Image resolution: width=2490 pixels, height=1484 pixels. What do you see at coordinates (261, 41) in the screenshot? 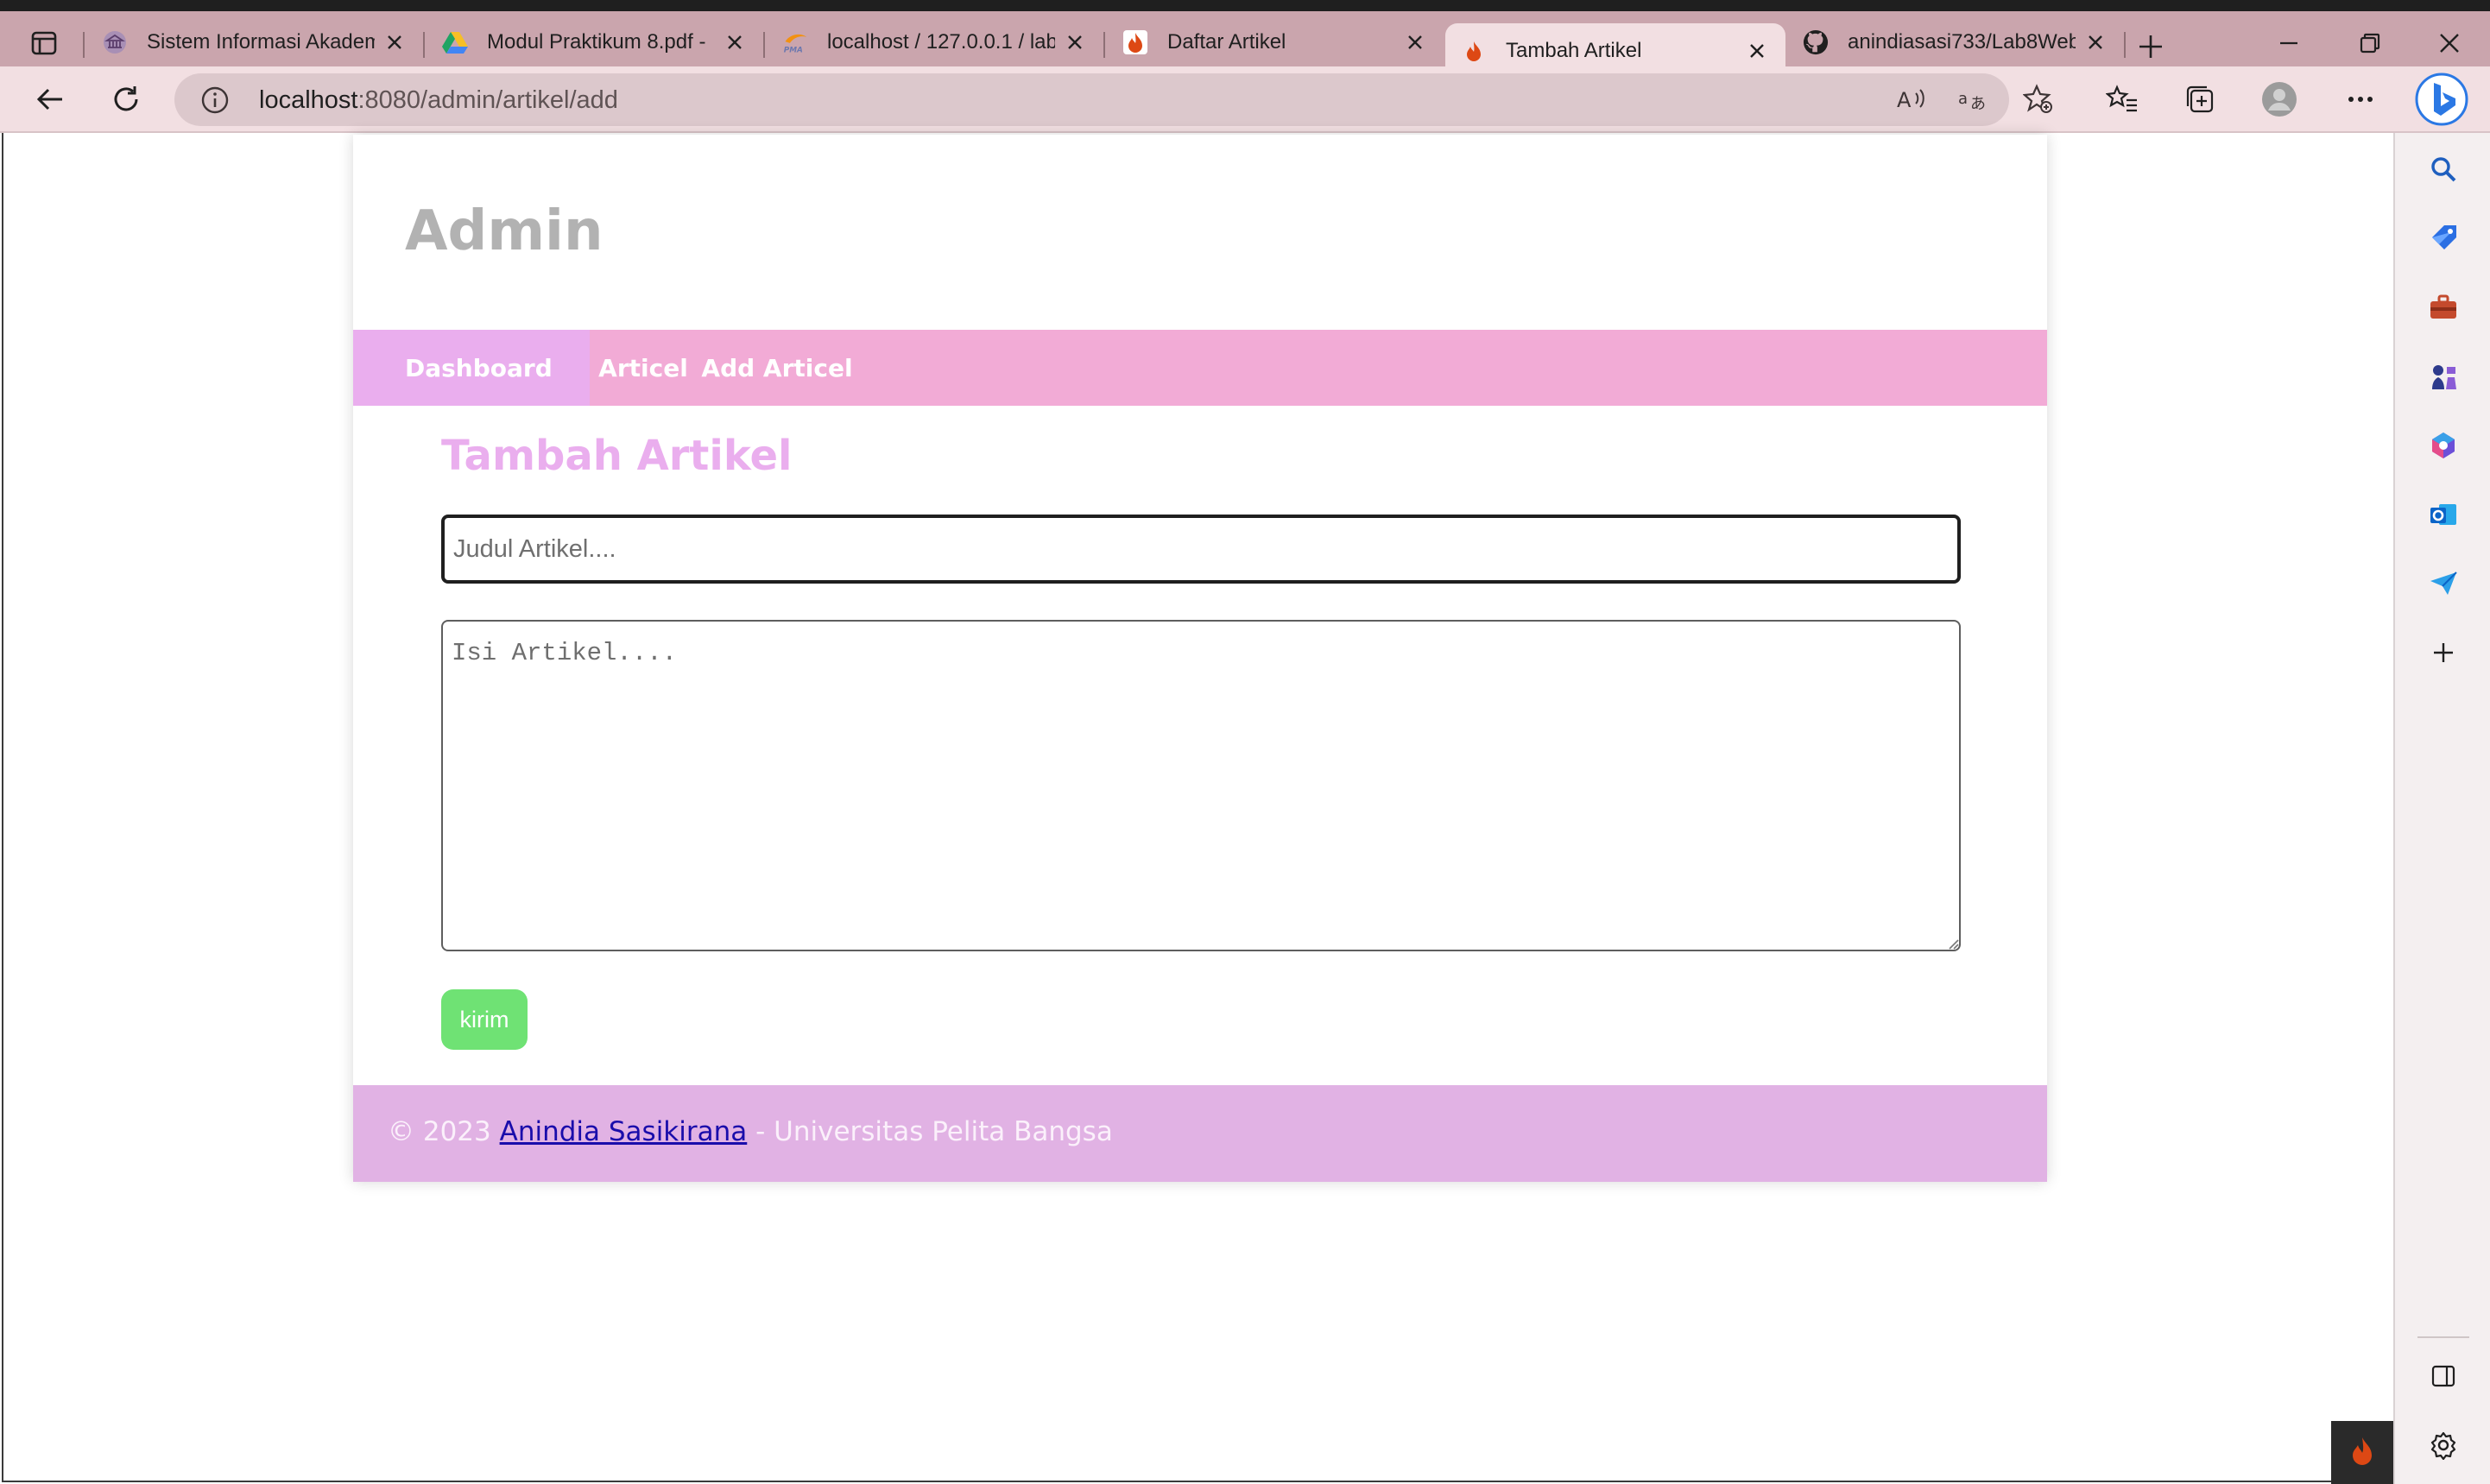
I see `tab-title: Sistem Informasi Akadem` at bounding box center [261, 41].